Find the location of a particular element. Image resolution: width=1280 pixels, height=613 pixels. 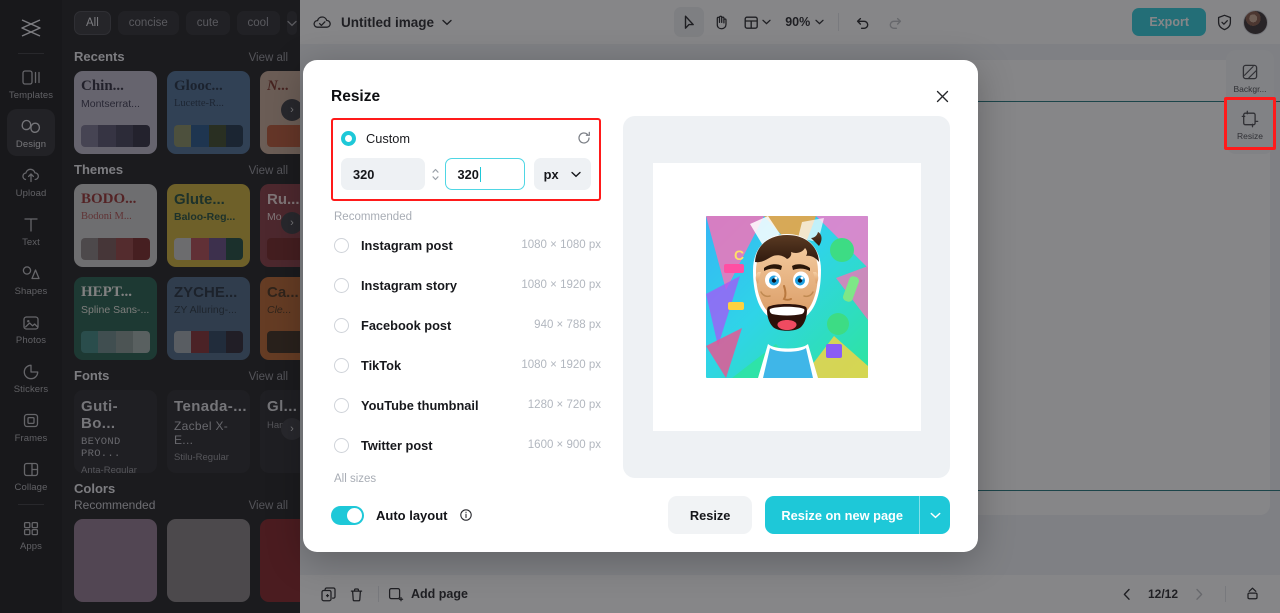

custom-size-highlight: Custom 320 320 px is located at coordinates (466, 159).